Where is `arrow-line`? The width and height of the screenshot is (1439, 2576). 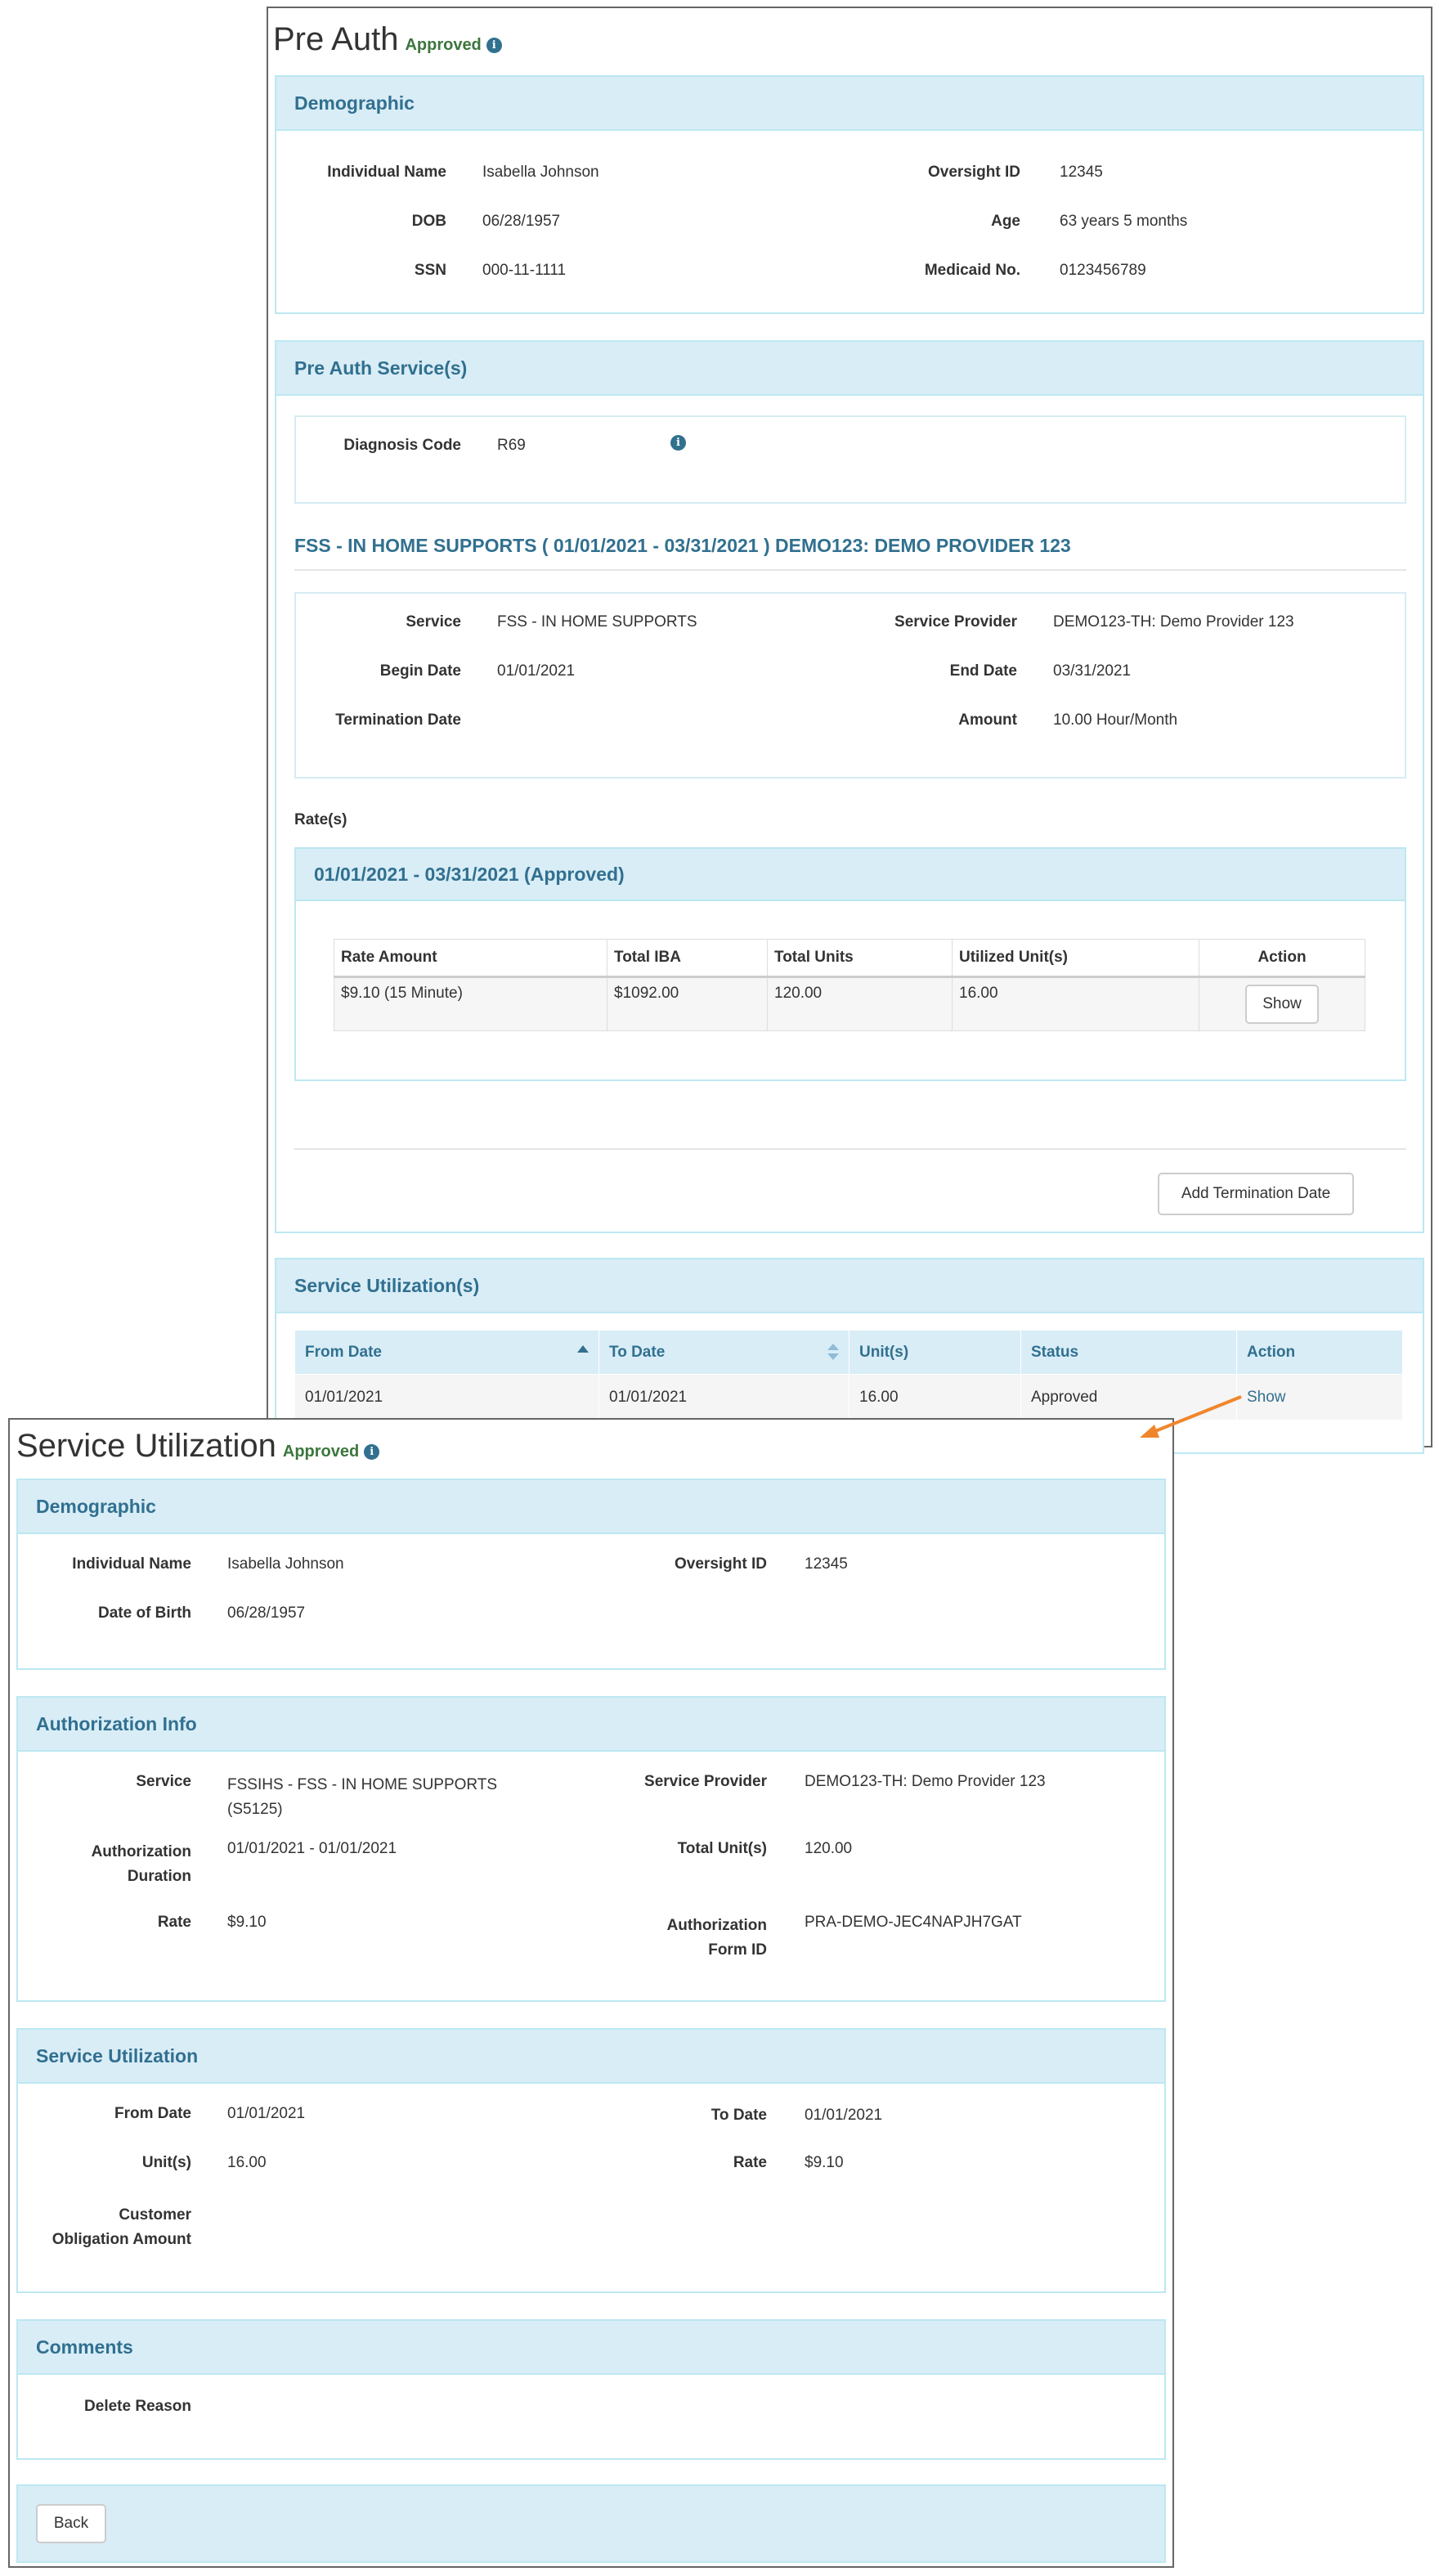 arrow-line is located at coordinates (1196, 1414).